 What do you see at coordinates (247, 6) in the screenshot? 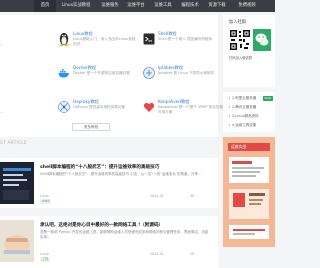
I see `nav-item: 免费视频` at bounding box center [247, 6].